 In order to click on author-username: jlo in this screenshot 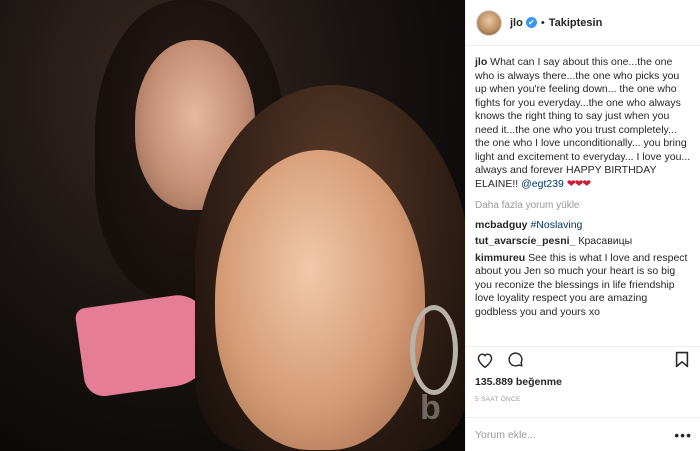, I will do `click(516, 23)`.